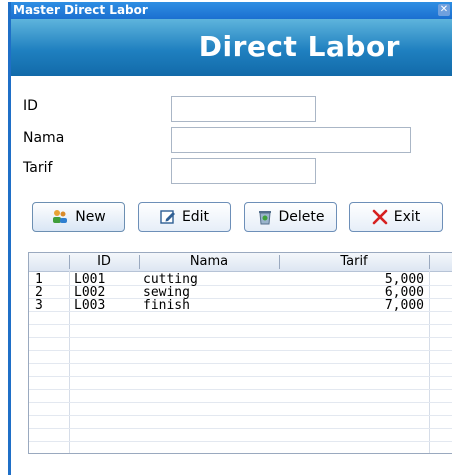  I want to click on row-id: L003, so click(90, 305).